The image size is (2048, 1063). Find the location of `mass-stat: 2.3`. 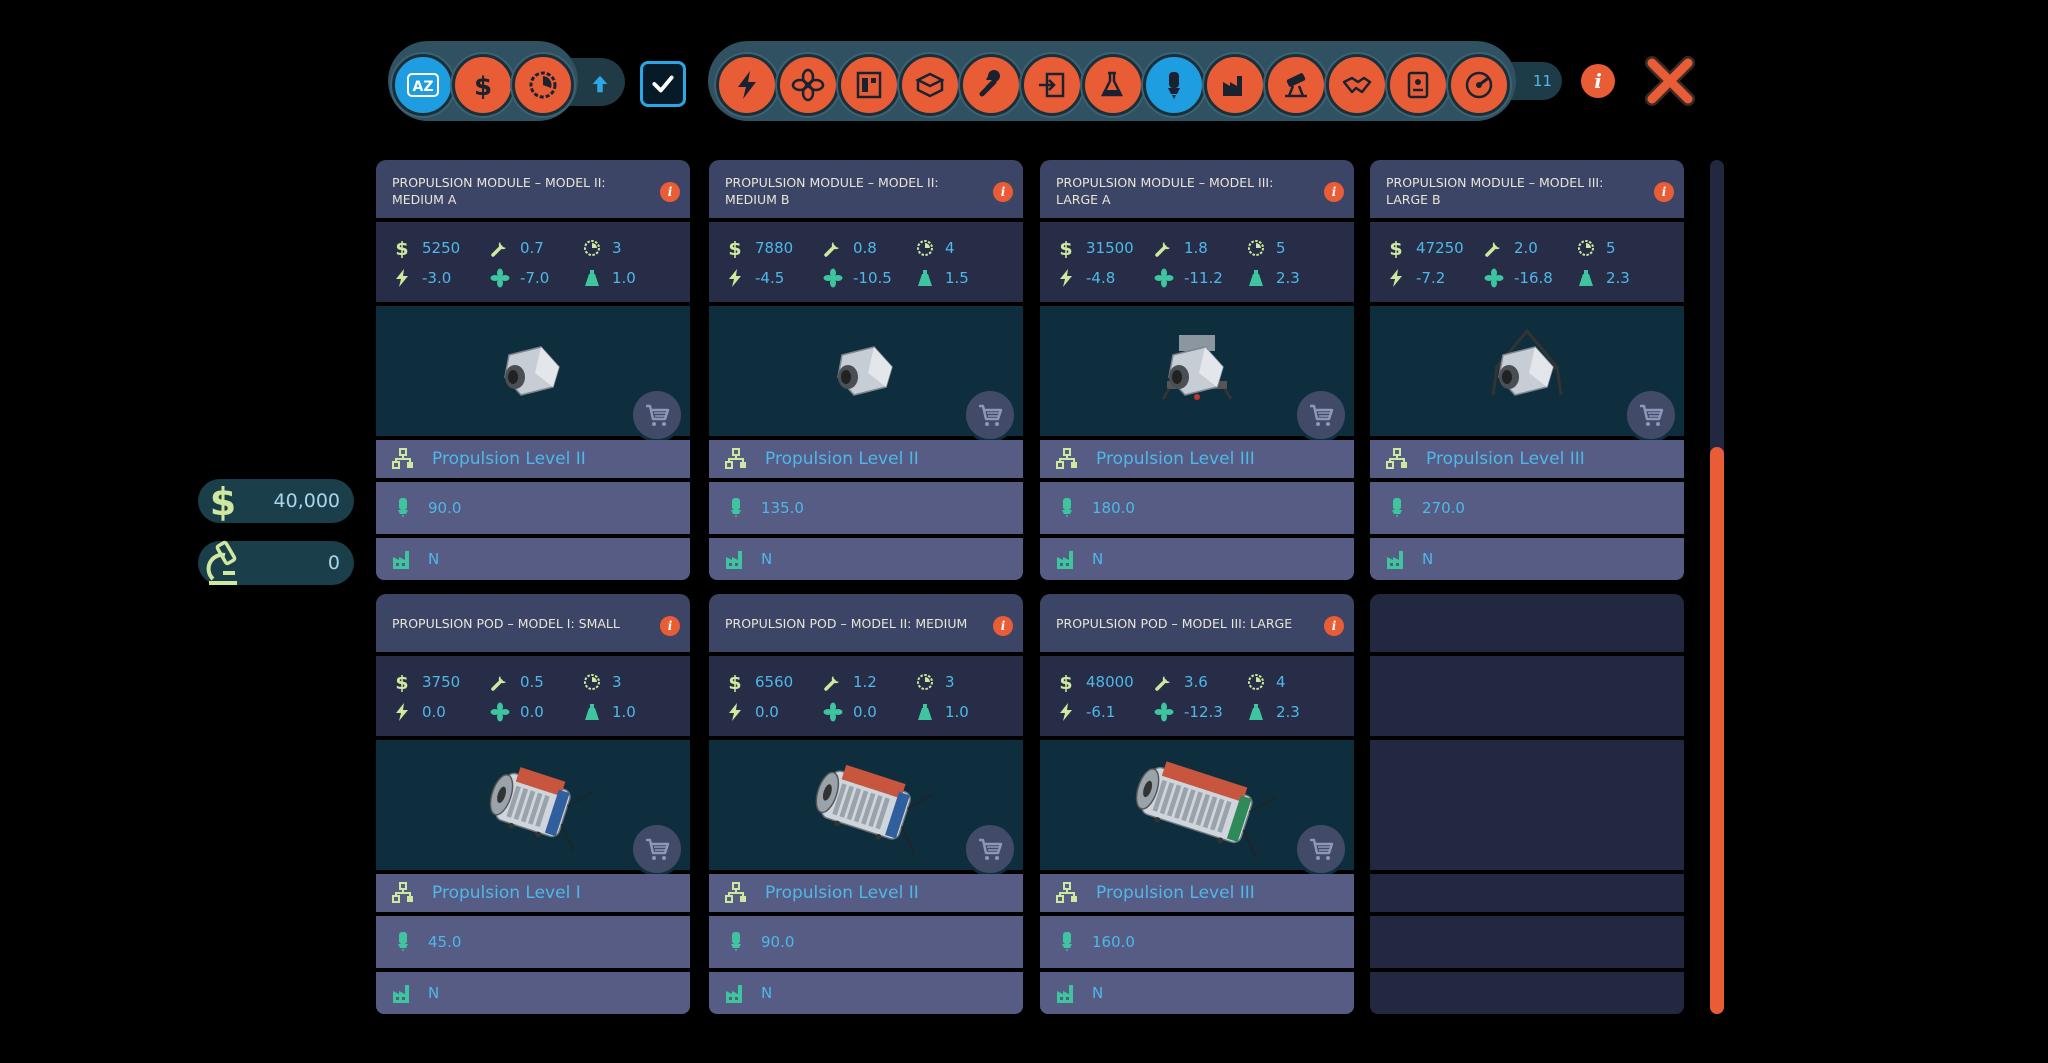

mass-stat: 2.3 is located at coordinates (1273, 278).